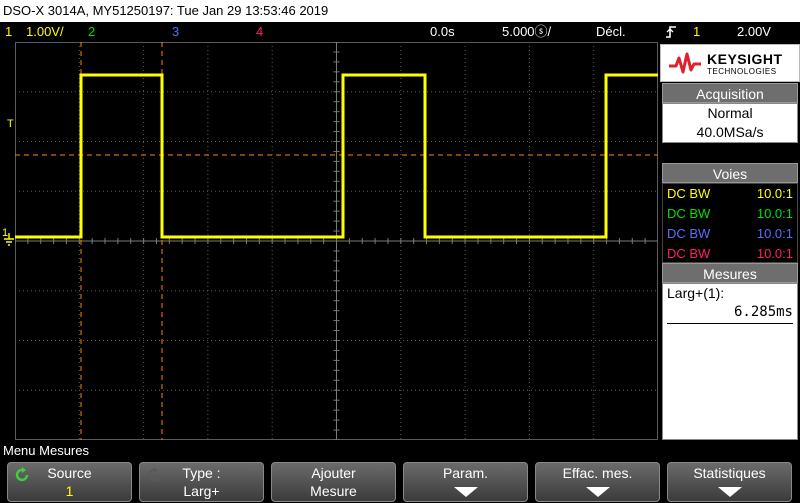 The image size is (800, 503). What do you see at coordinates (763, 312) in the screenshot?
I see `measure-value: 6.285ms` at bounding box center [763, 312].